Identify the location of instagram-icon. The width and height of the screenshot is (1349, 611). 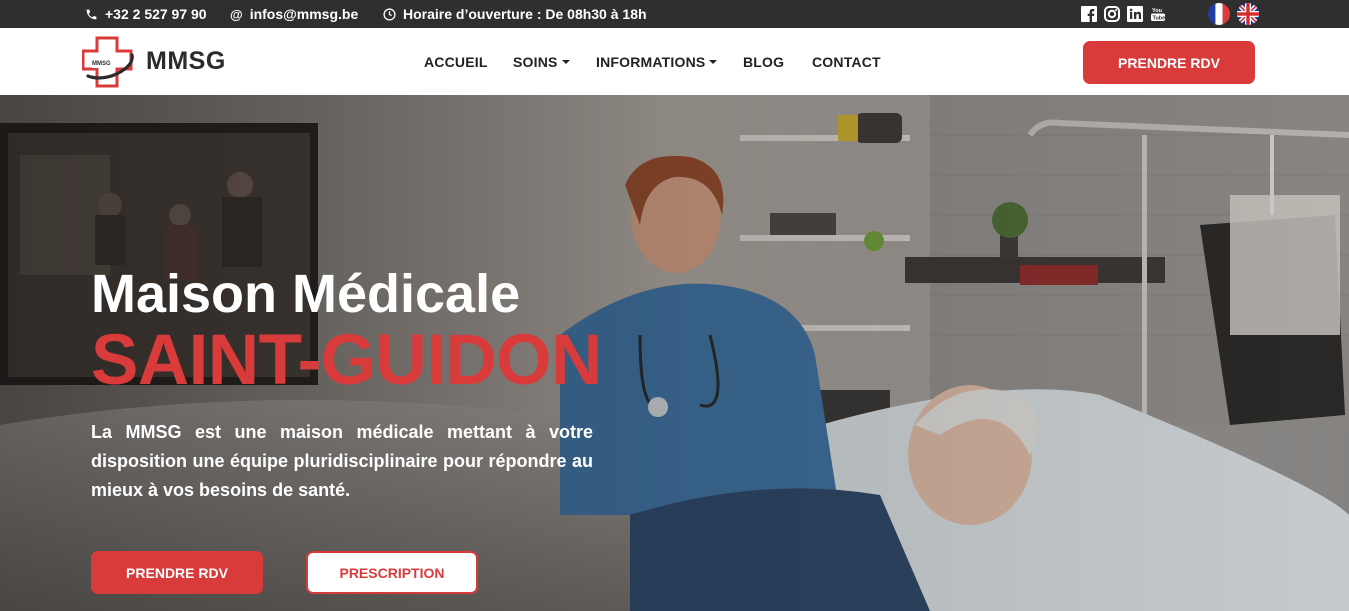
(1112, 14).